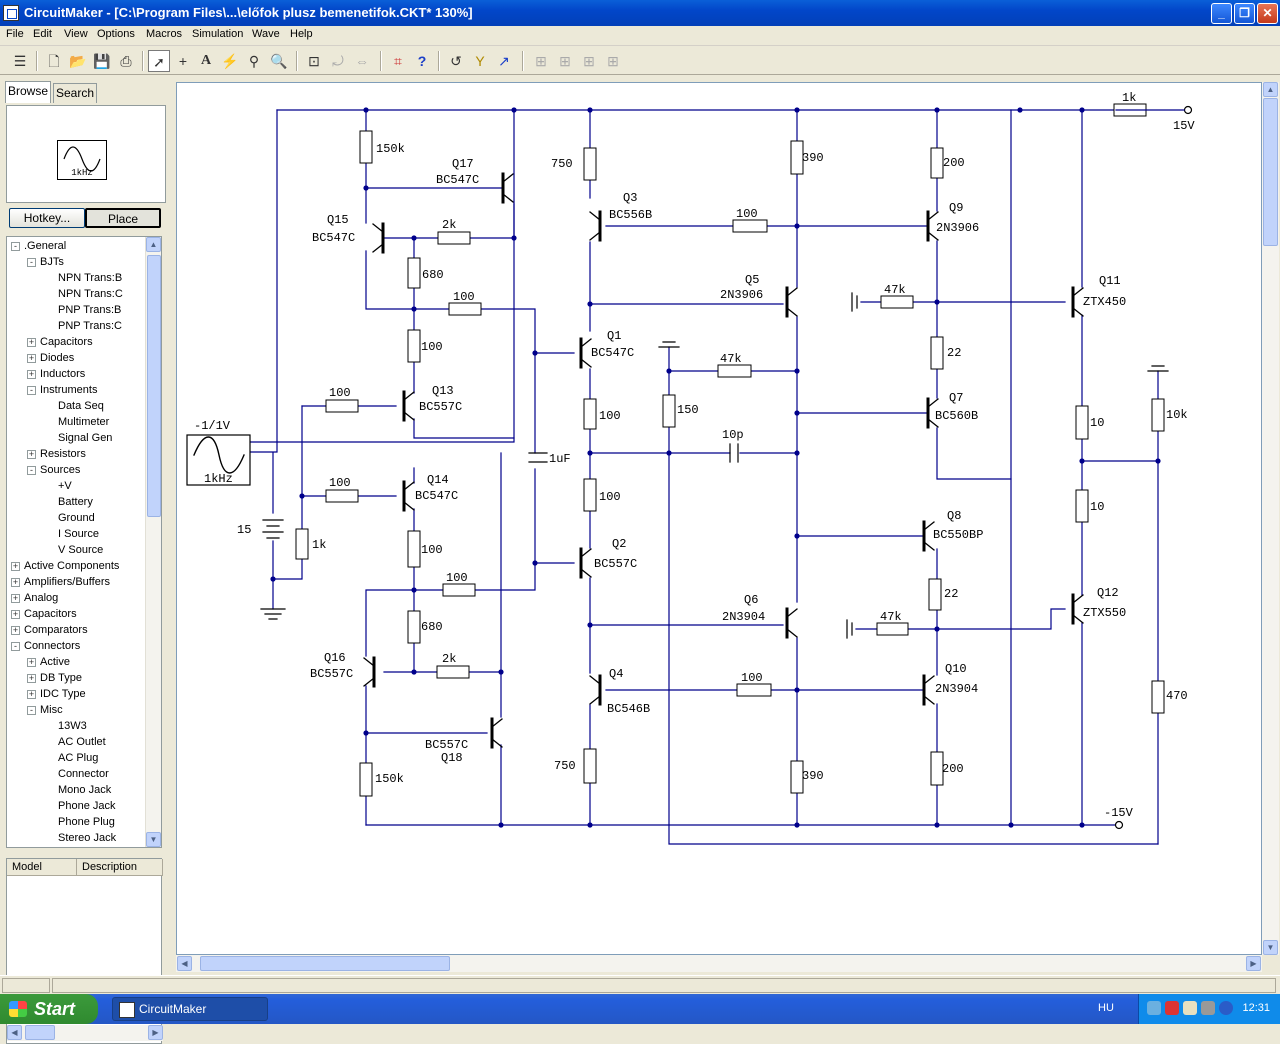  I want to click on tree-item: Multimeter, so click(76, 422).